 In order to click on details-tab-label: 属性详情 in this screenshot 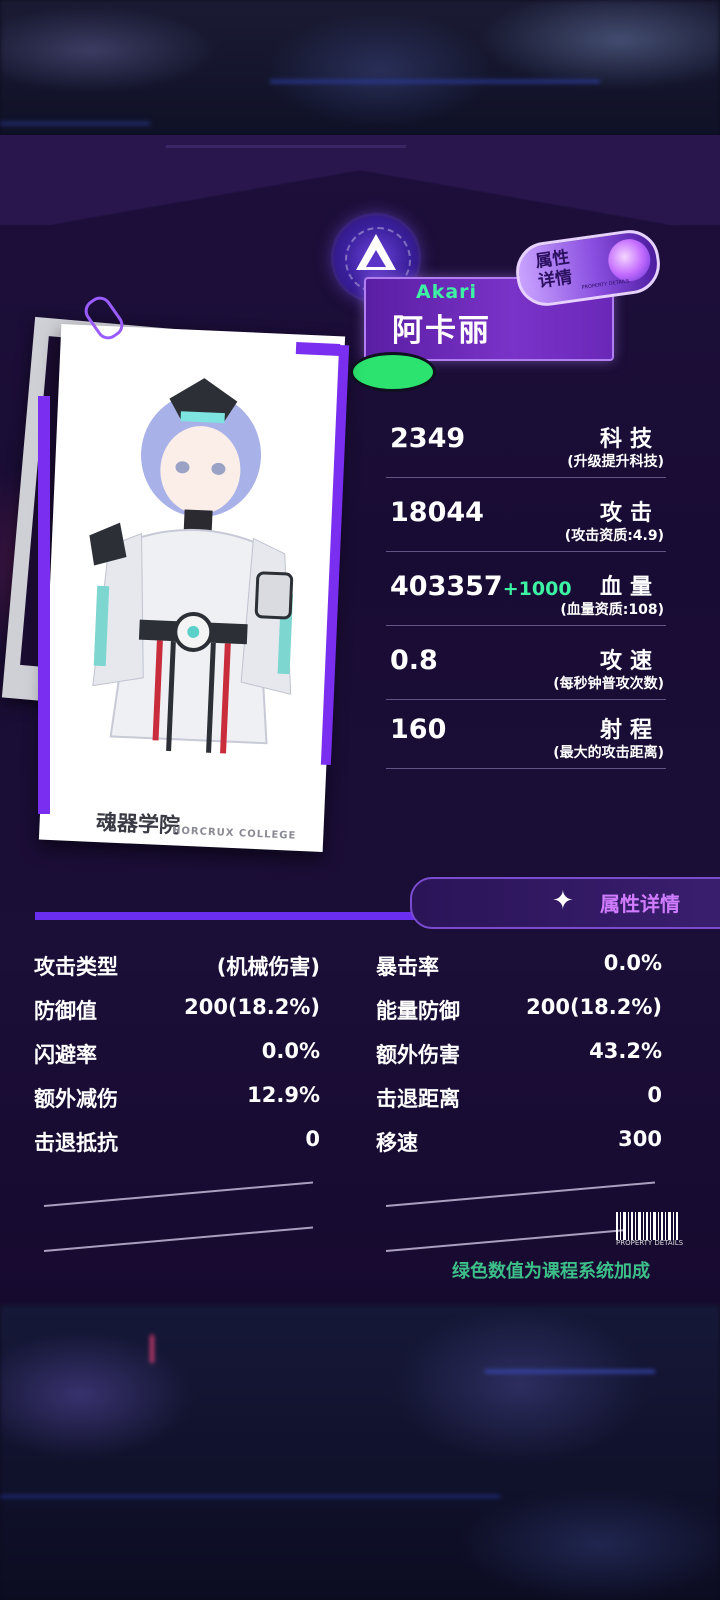, I will do `click(640, 904)`.